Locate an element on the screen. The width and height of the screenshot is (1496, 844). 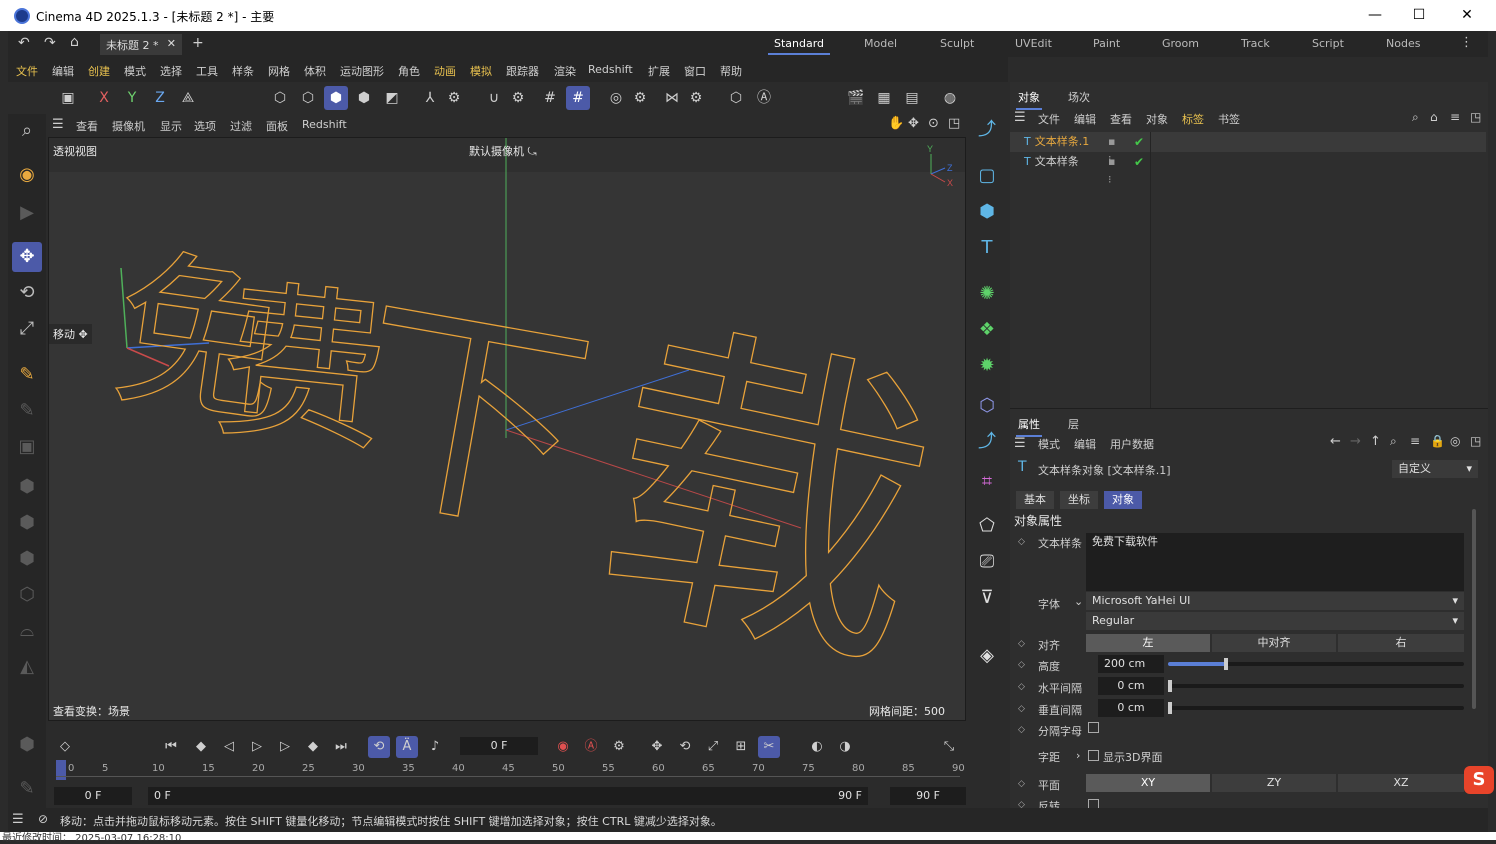
next-key-icon: ◆ is located at coordinates (313, 747).